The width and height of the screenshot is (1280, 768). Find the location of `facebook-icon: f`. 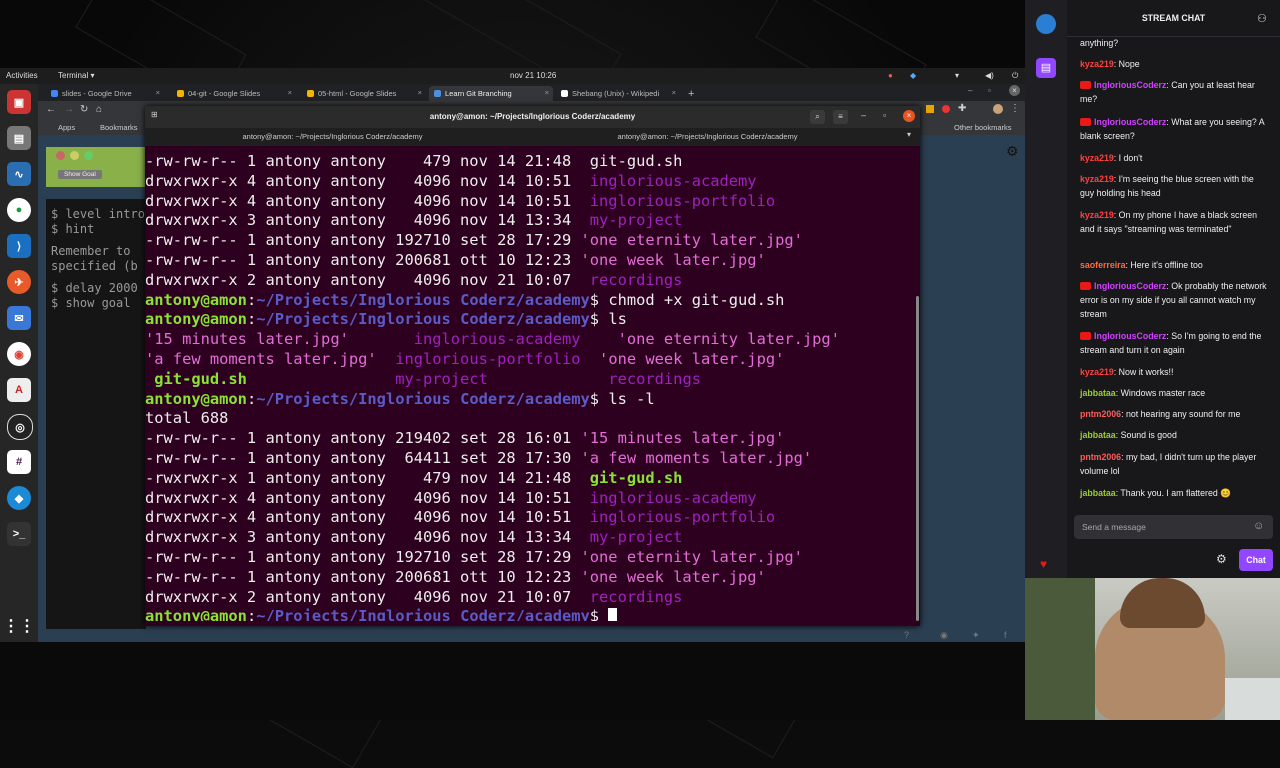

facebook-icon: f is located at coordinates (1005, 635).